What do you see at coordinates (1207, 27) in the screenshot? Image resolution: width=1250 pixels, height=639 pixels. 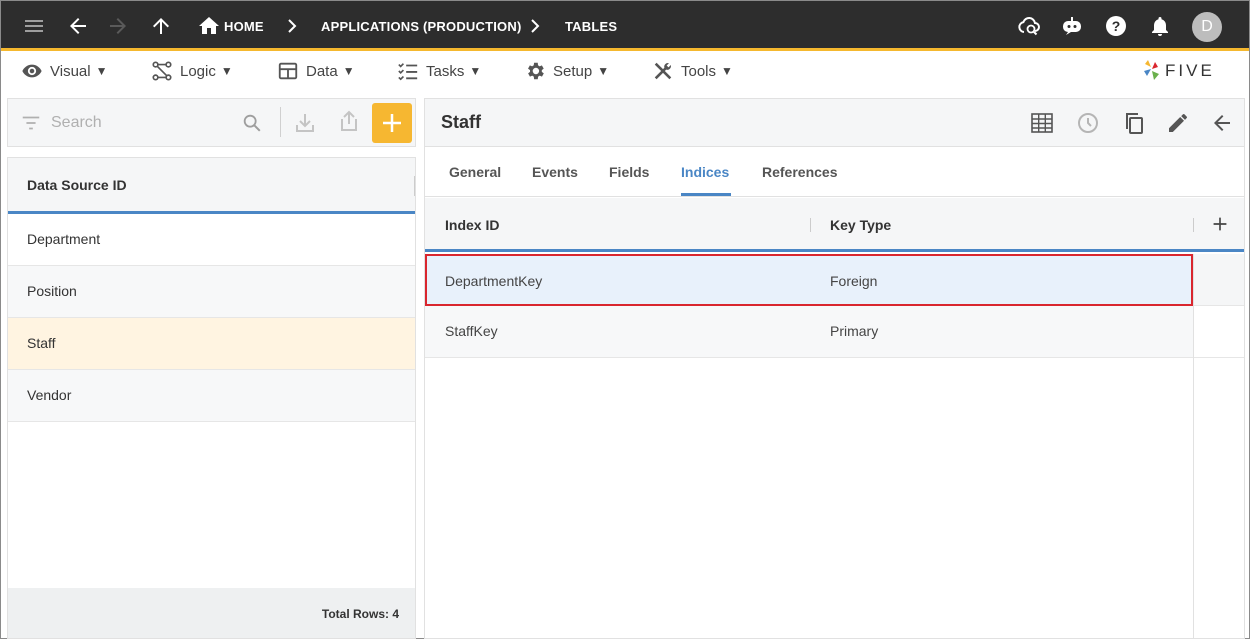 I see `avatar: D` at bounding box center [1207, 27].